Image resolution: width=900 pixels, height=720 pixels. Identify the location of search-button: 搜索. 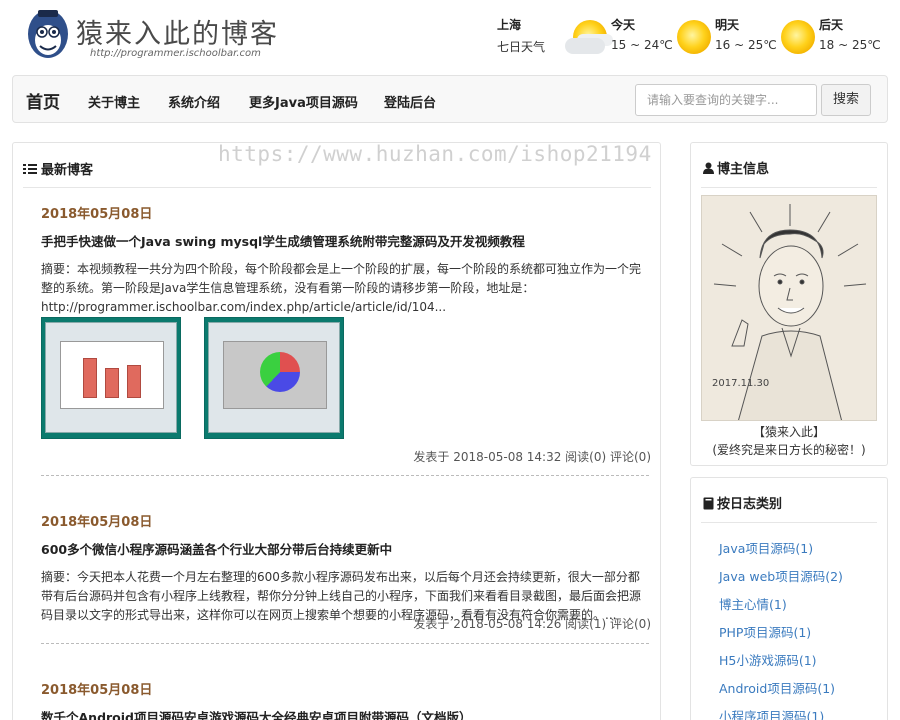
(846, 100).